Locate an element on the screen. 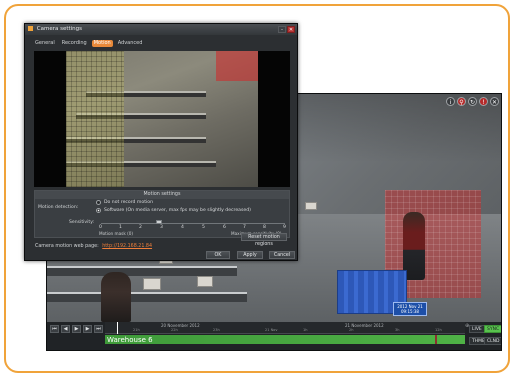 The image size is (514, 377). timeline-tick: 1h is located at coordinates (305, 330).